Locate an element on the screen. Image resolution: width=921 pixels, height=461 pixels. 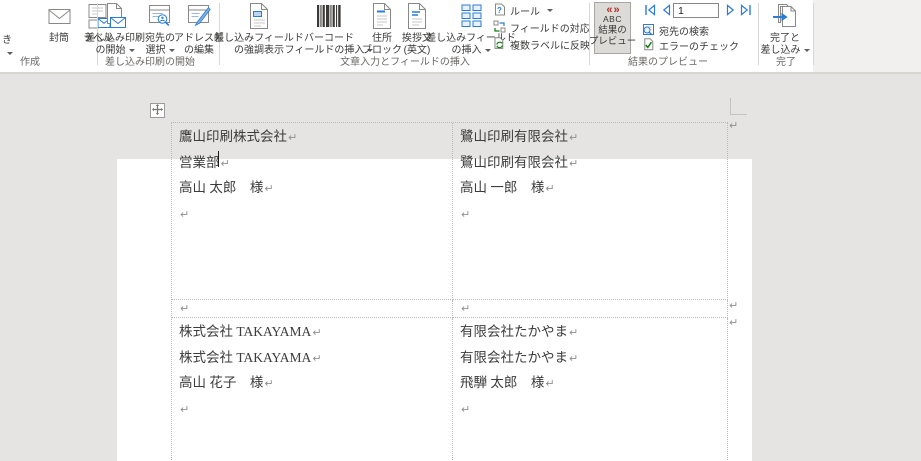
finish-merge-icon is located at coordinates (785, 17).